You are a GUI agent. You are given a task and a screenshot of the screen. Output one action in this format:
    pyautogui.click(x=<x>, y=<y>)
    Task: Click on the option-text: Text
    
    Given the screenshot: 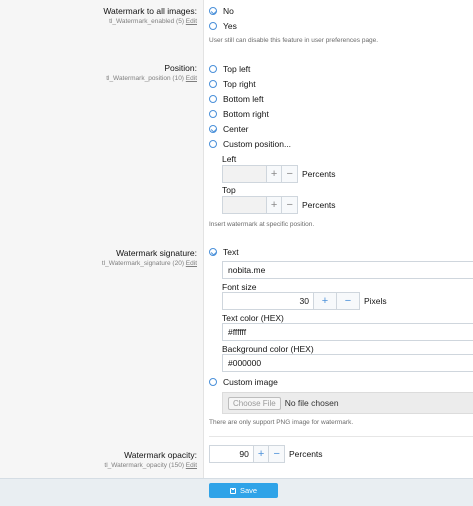 What is the action you would take?
    pyautogui.click(x=224, y=252)
    